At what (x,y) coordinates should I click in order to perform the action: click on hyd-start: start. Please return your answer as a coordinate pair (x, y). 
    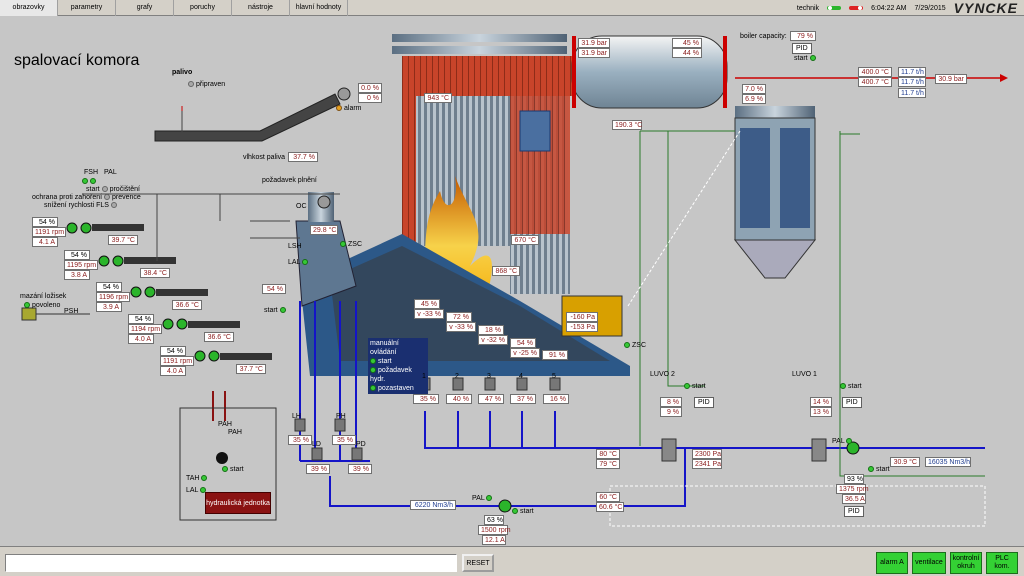
    Looking at the image, I should click on (233, 469).